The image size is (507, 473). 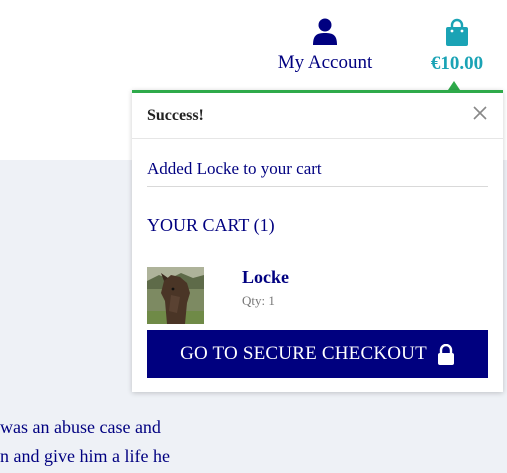 I want to click on checkout-button: GO TO SECURE CHECKOUT, so click(x=317, y=354).